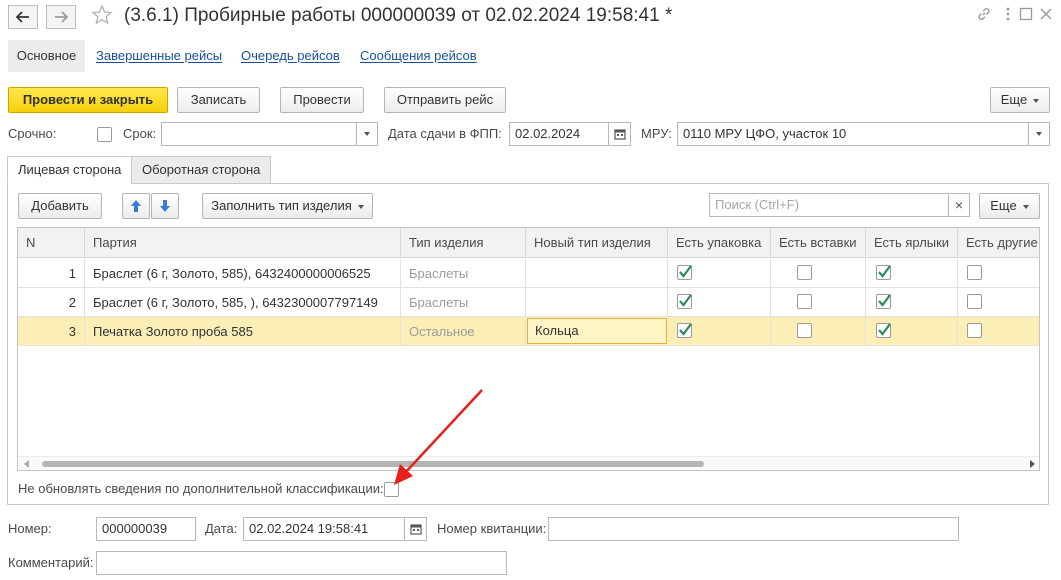 This screenshot has height=580, width=1061. I want to click on tab-front-side: Лицевая сторона, so click(70, 170).